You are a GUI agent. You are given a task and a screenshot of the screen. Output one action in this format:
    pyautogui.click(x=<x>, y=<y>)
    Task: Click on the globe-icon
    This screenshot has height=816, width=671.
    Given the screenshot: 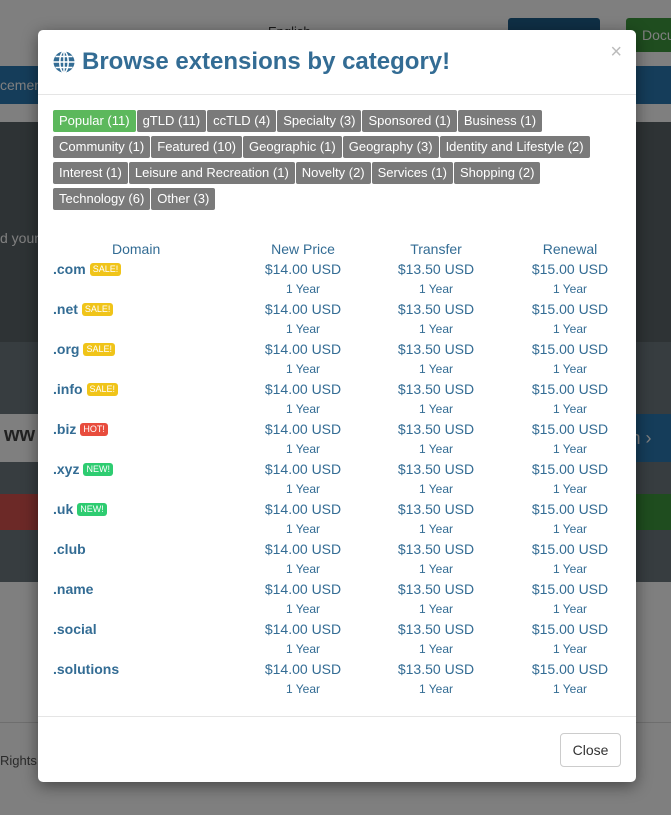 What is the action you would take?
    pyautogui.click(x=64, y=62)
    